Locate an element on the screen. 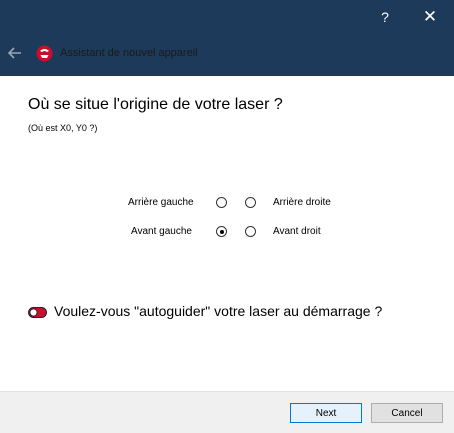 This screenshot has width=454, height=433. radio-back-left is located at coordinates (221, 202).